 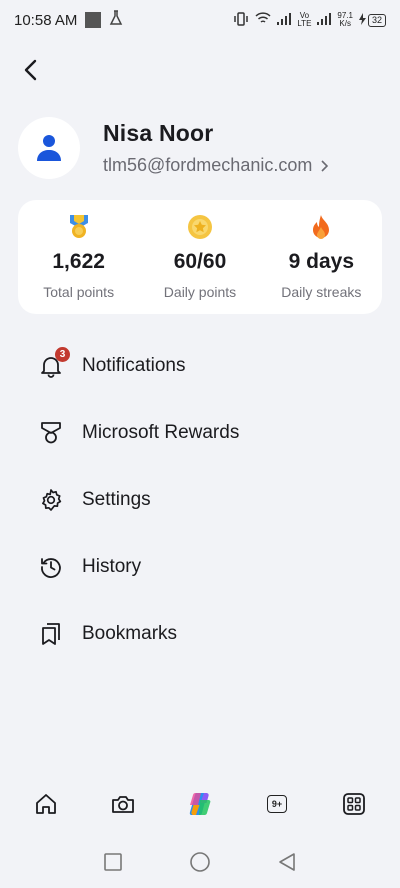 What do you see at coordinates (263, 20) in the screenshot?
I see `wifi-icon` at bounding box center [263, 20].